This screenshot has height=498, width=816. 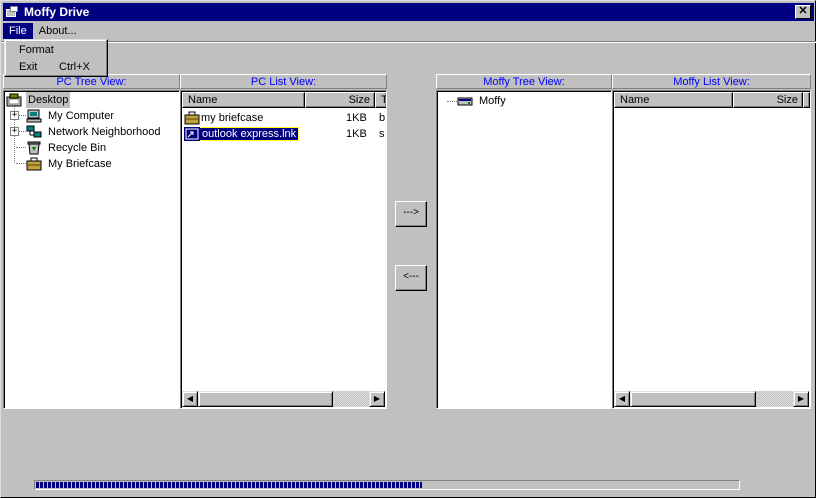 I want to click on tree-item-label: My Computer, so click(x=81, y=116).